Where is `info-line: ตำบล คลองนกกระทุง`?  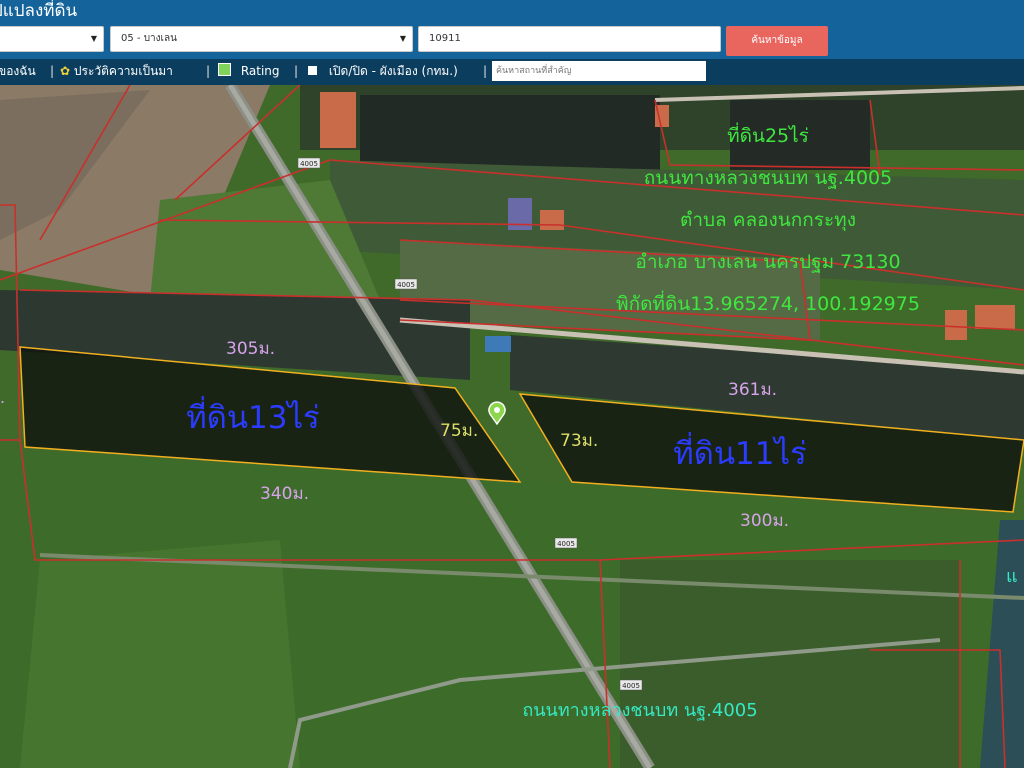
info-line: ตำบล คลองนกกระทุง is located at coordinates (768, 220).